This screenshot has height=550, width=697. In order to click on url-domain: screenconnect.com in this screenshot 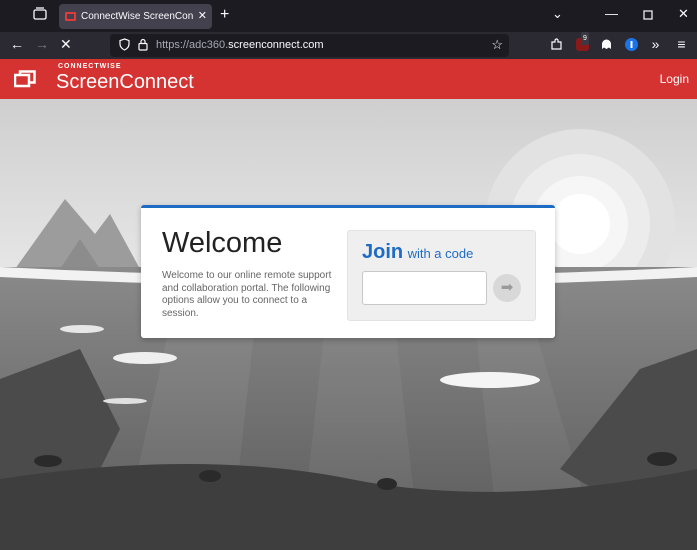, I will do `click(276, 45)`.